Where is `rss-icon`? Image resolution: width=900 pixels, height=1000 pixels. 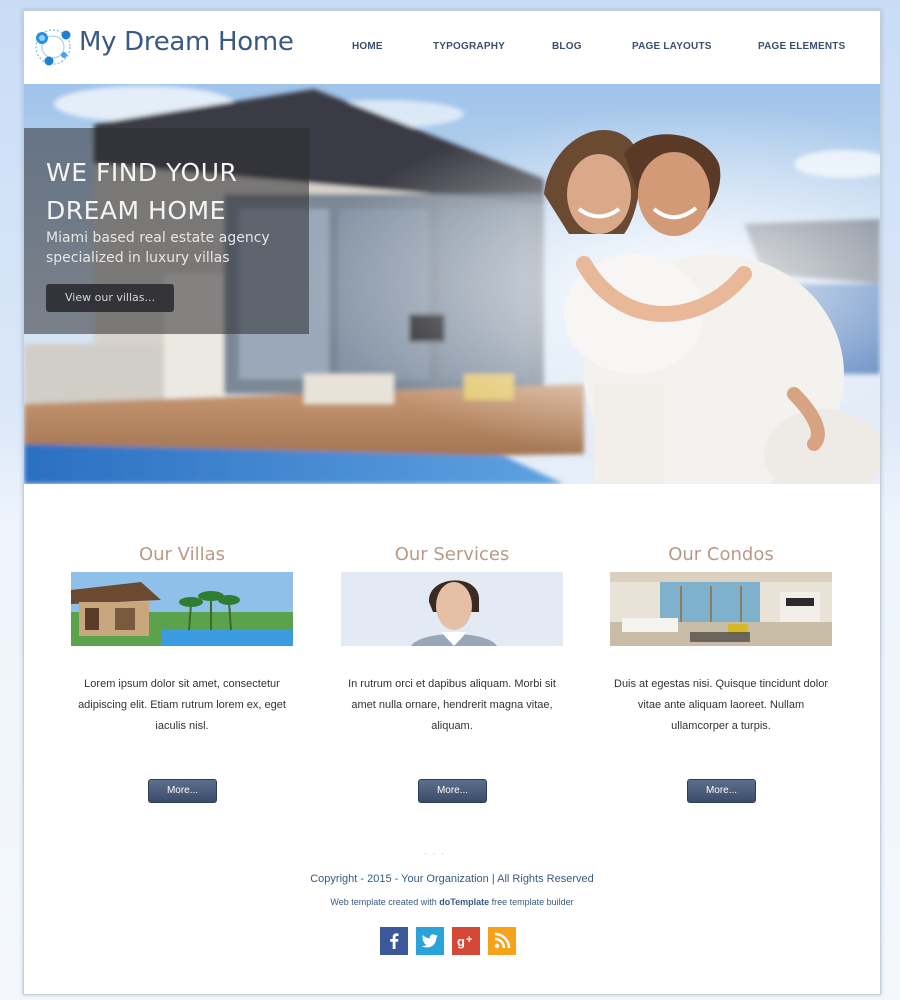
rss-icon is located at coordinates (502, 941).